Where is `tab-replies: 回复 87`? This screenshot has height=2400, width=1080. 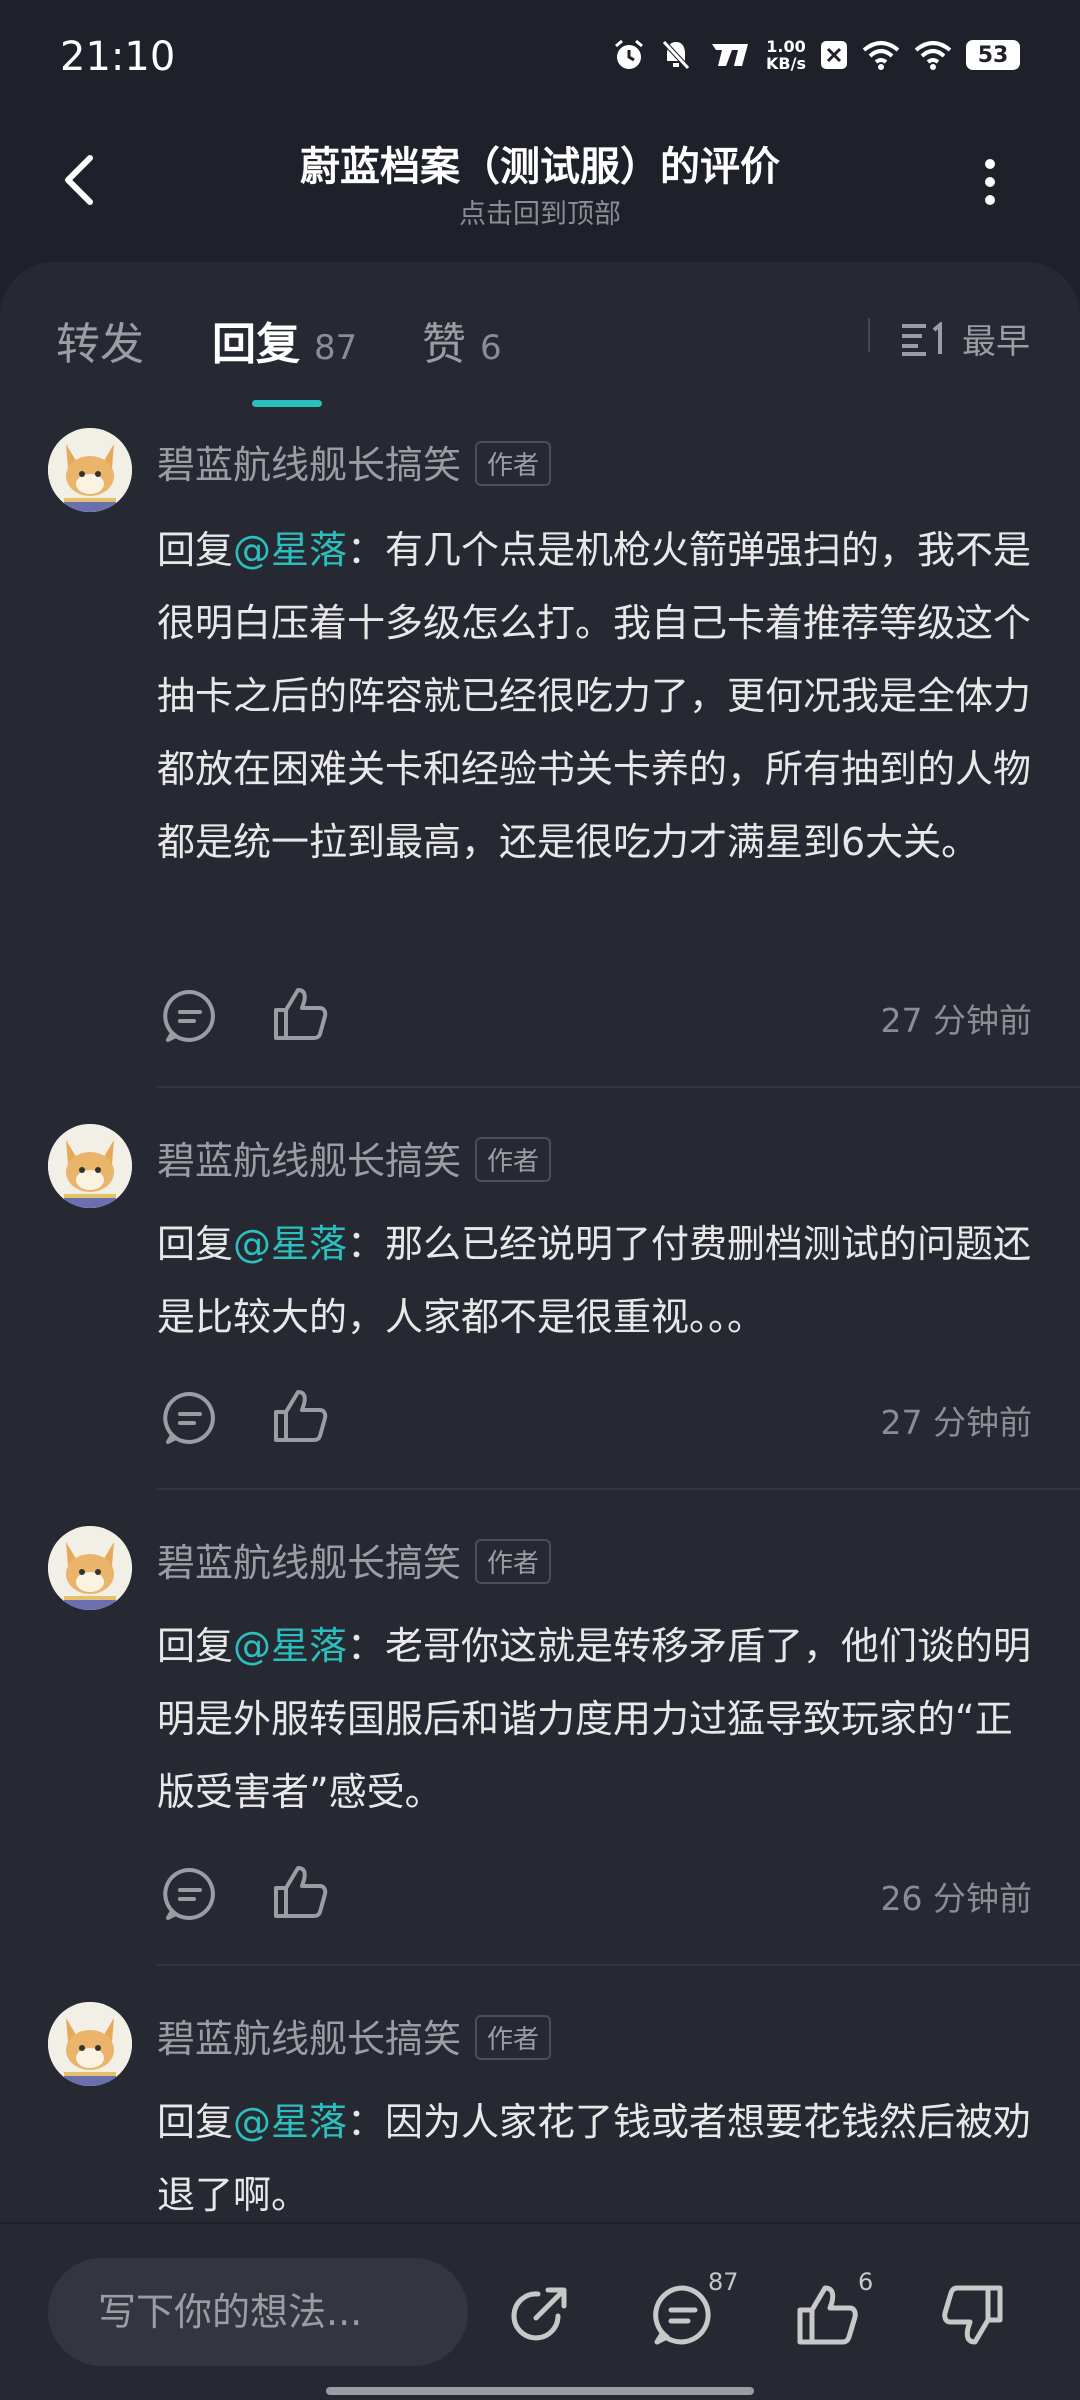
tab-replies: 回复 87 is located at coordinates (284, 340).